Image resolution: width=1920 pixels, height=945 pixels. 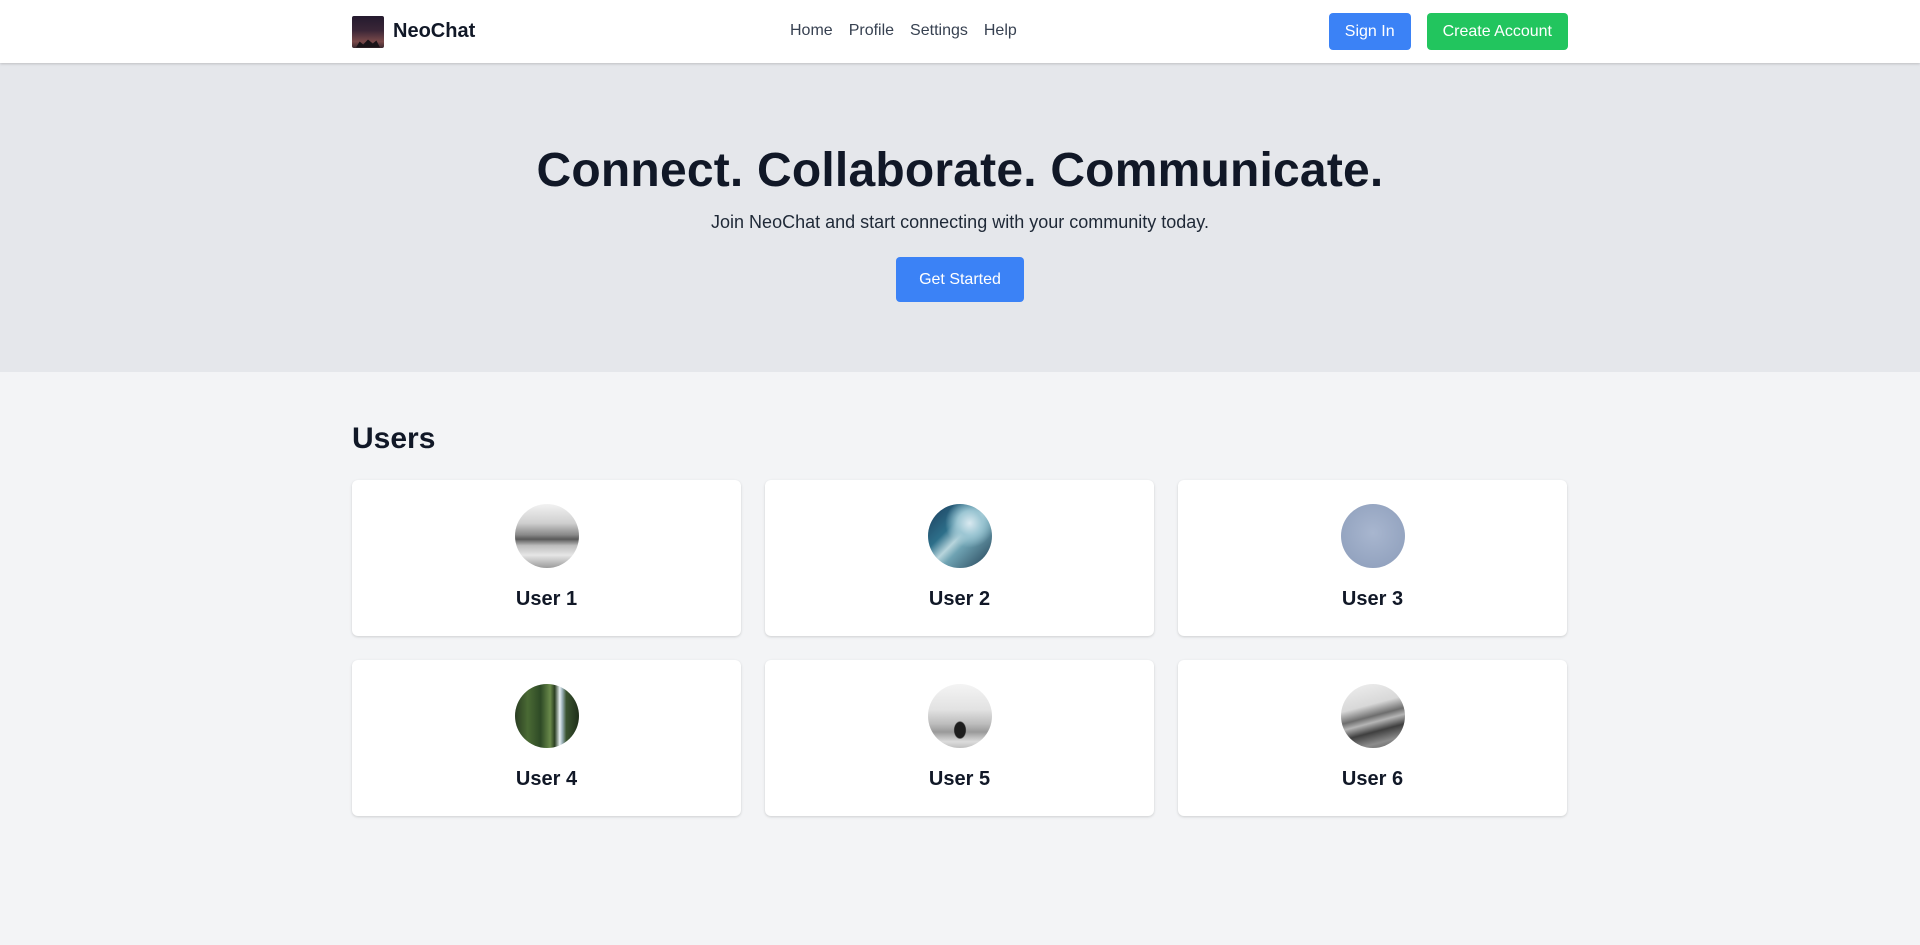 What do you see at coordinates (1372, 779) in the screenshot?
I see `user-name: User 6` at bounding box center [1372, 779].